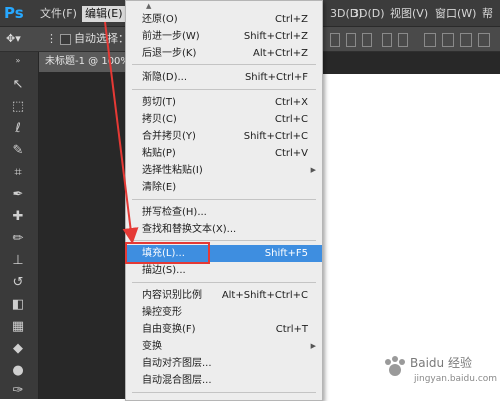 The height and width of the screenshot is (401, 500). Describe the element at coordinates (18, 85) in the screenshot. I see `move-tool-icon: ↖` at that location.